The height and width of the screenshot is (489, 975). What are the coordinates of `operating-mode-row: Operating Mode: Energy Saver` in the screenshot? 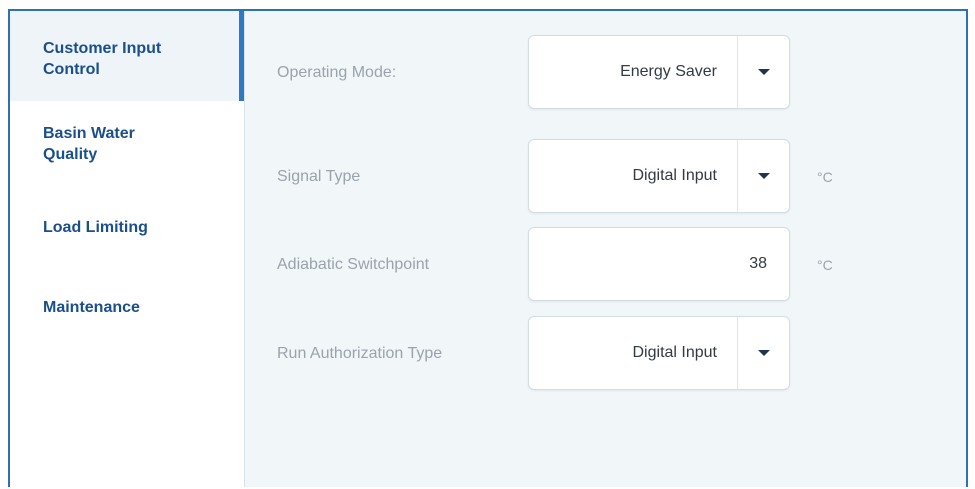 It's located at (605, 73).